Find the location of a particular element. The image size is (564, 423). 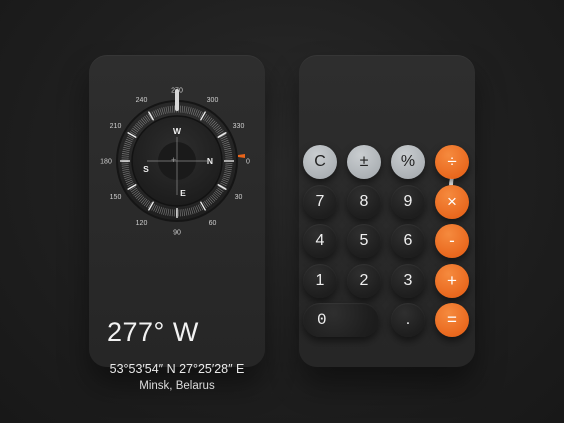

cardinal-e: E is located at coordinates (183, 193).